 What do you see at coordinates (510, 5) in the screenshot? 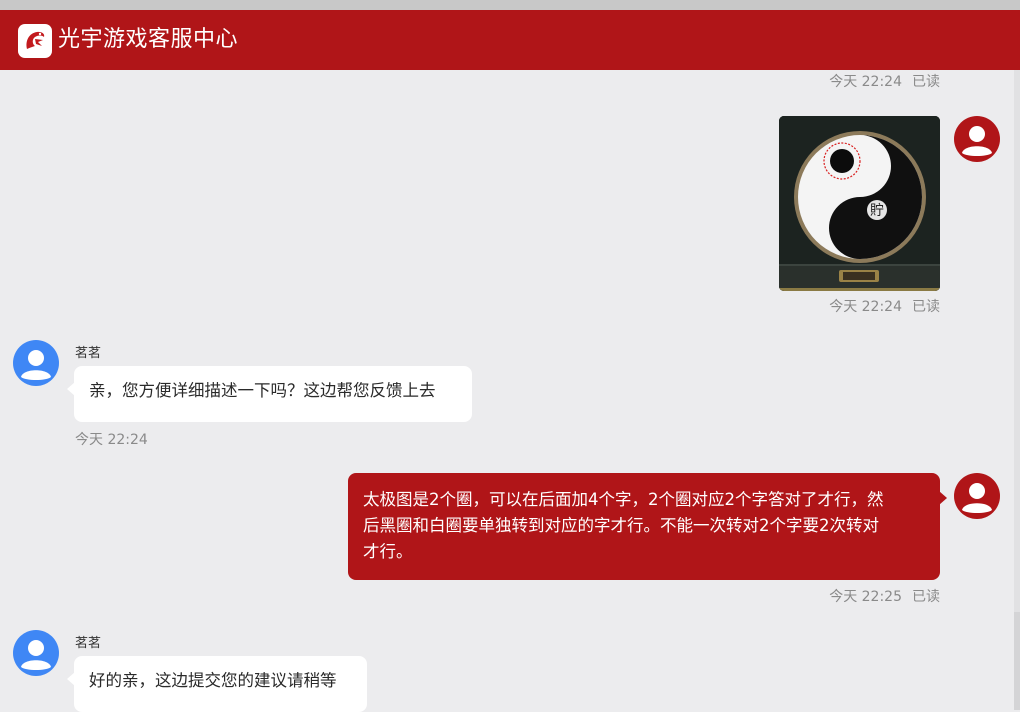
I see `browser-top-strip` at bounding box center [510, 5].